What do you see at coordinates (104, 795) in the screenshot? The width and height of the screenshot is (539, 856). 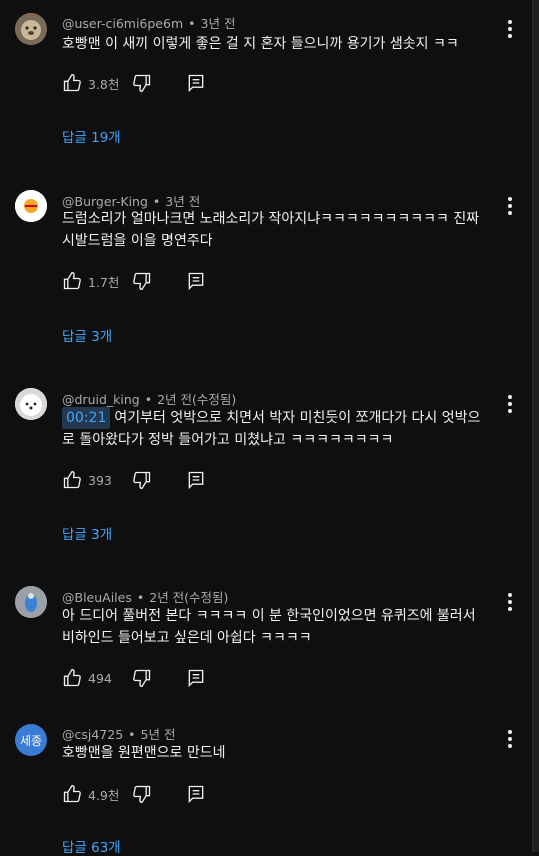 I see `like-count: 4.9천` at bounding box center [104, 795].